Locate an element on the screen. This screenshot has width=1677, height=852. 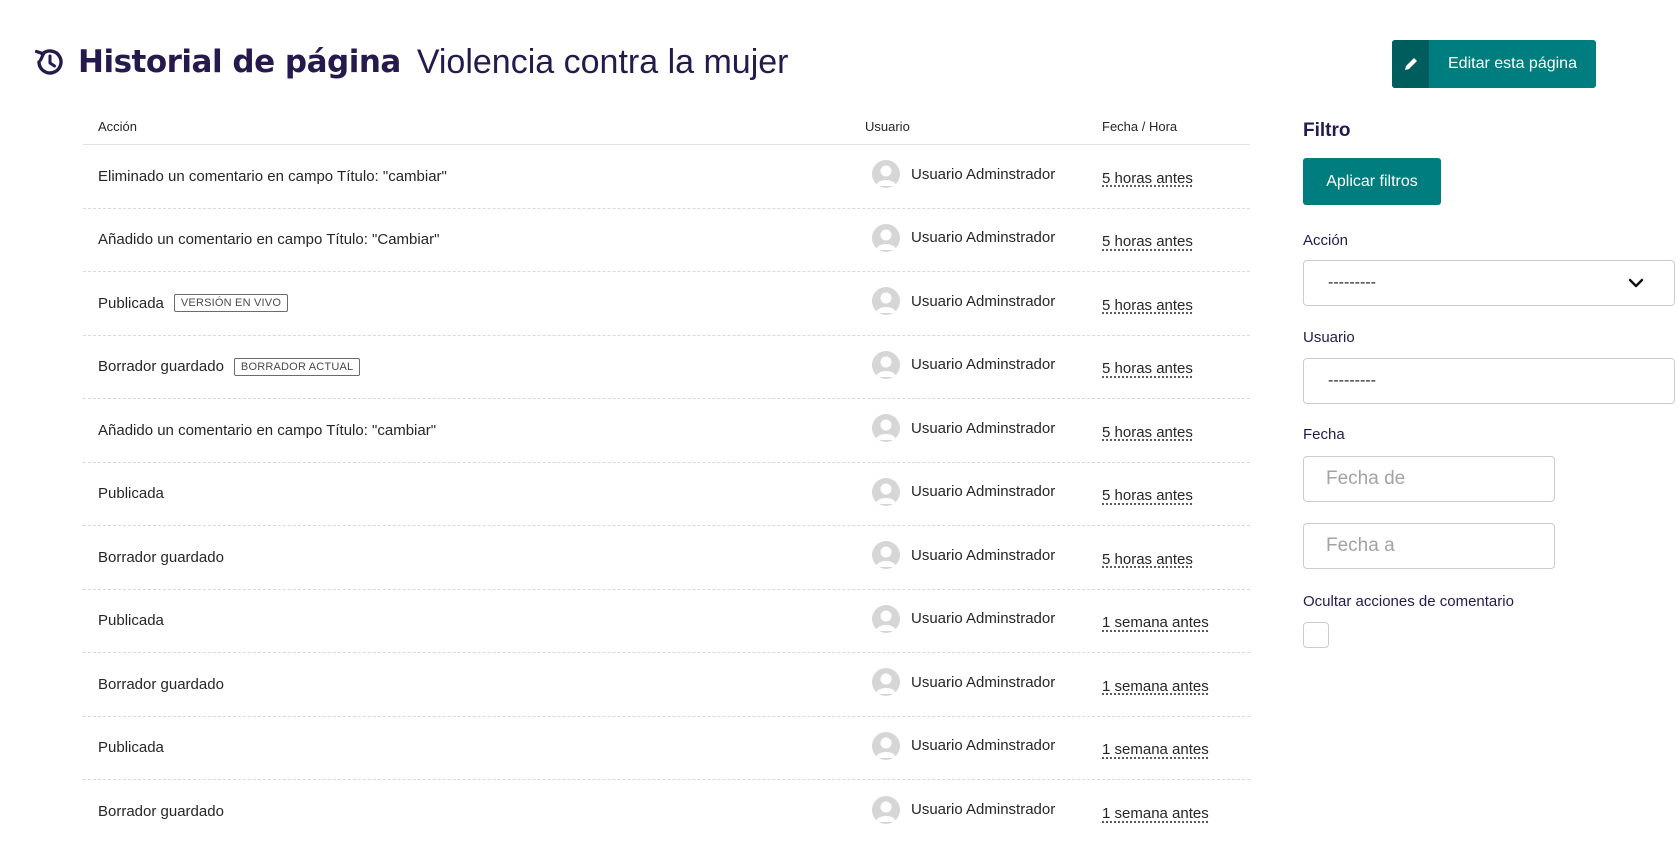
filter-title: Filtro is located at coordinates (1327, 130).